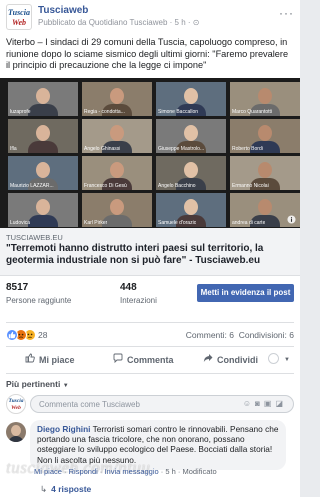  What do you see at coordinates (118, 359) in the screenshot?
I see `comment-icon` at bounding box center [118, 359].